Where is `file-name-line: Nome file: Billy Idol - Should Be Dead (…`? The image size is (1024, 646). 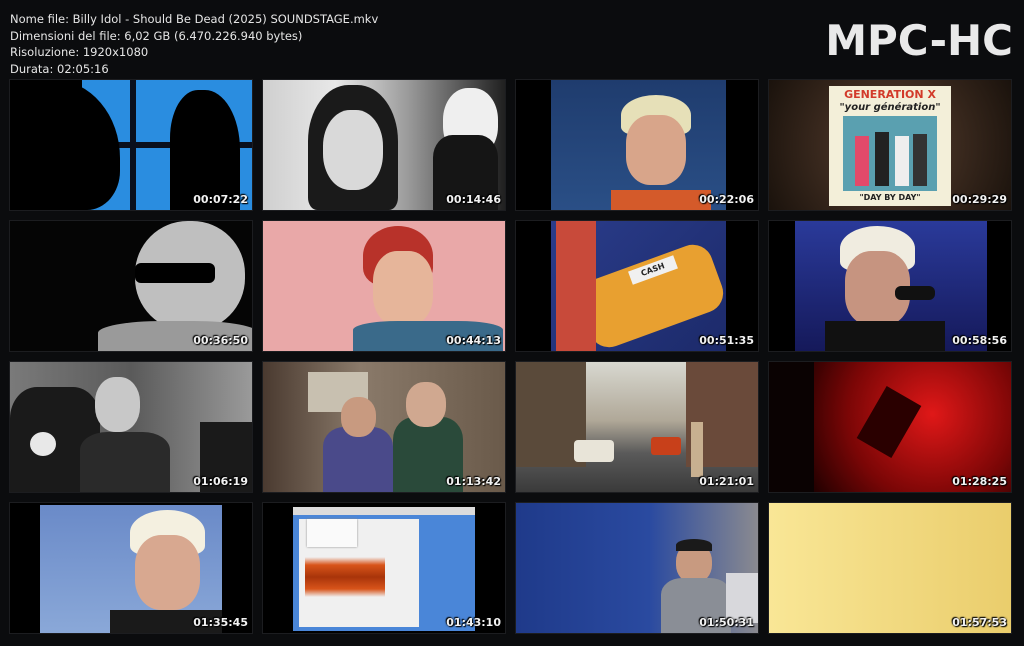 file-name-line: Nome file: Billy Idol - Should Be Dead (… is located at coordinates (194, 19).